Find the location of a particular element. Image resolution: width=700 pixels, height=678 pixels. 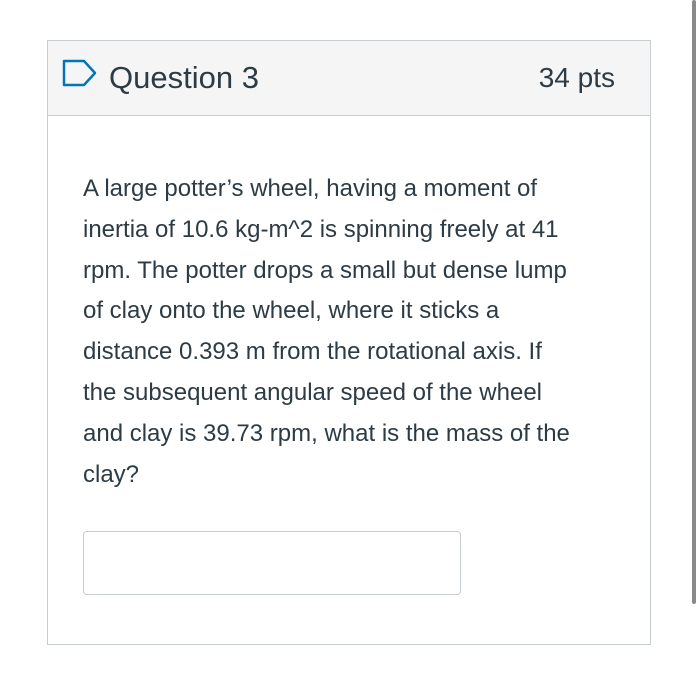

question-title: Question 3 is located at coordinates (184, 77).